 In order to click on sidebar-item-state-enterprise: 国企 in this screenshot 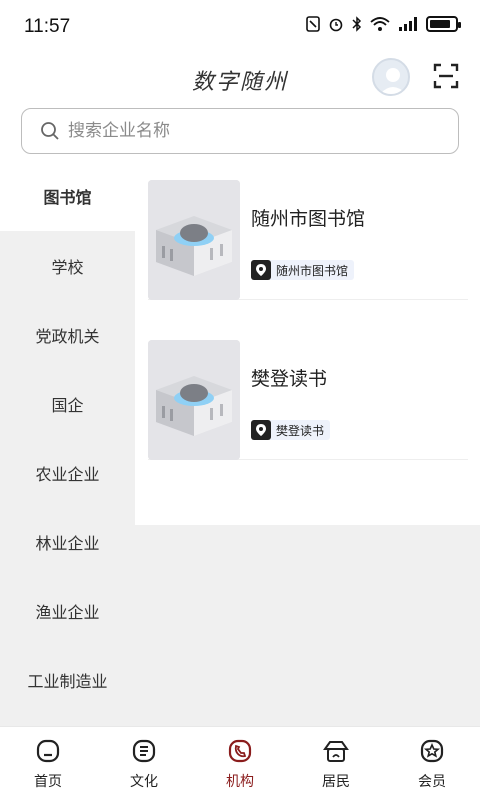, I will do `click(67, 403)`.